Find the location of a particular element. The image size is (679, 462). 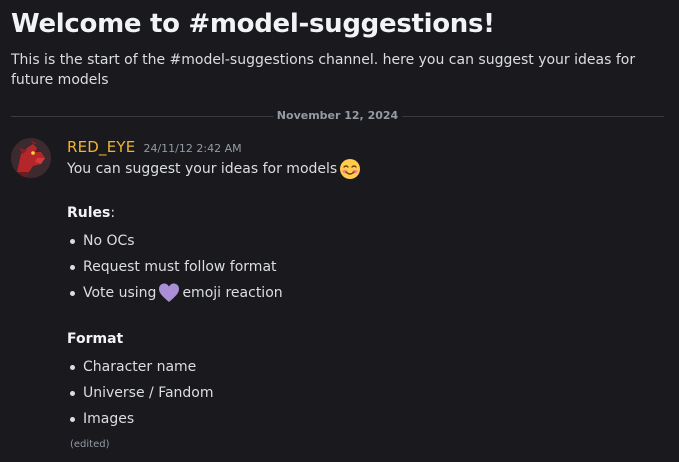

red-dragon-avatar-icon is located at coordinates (31, 158).